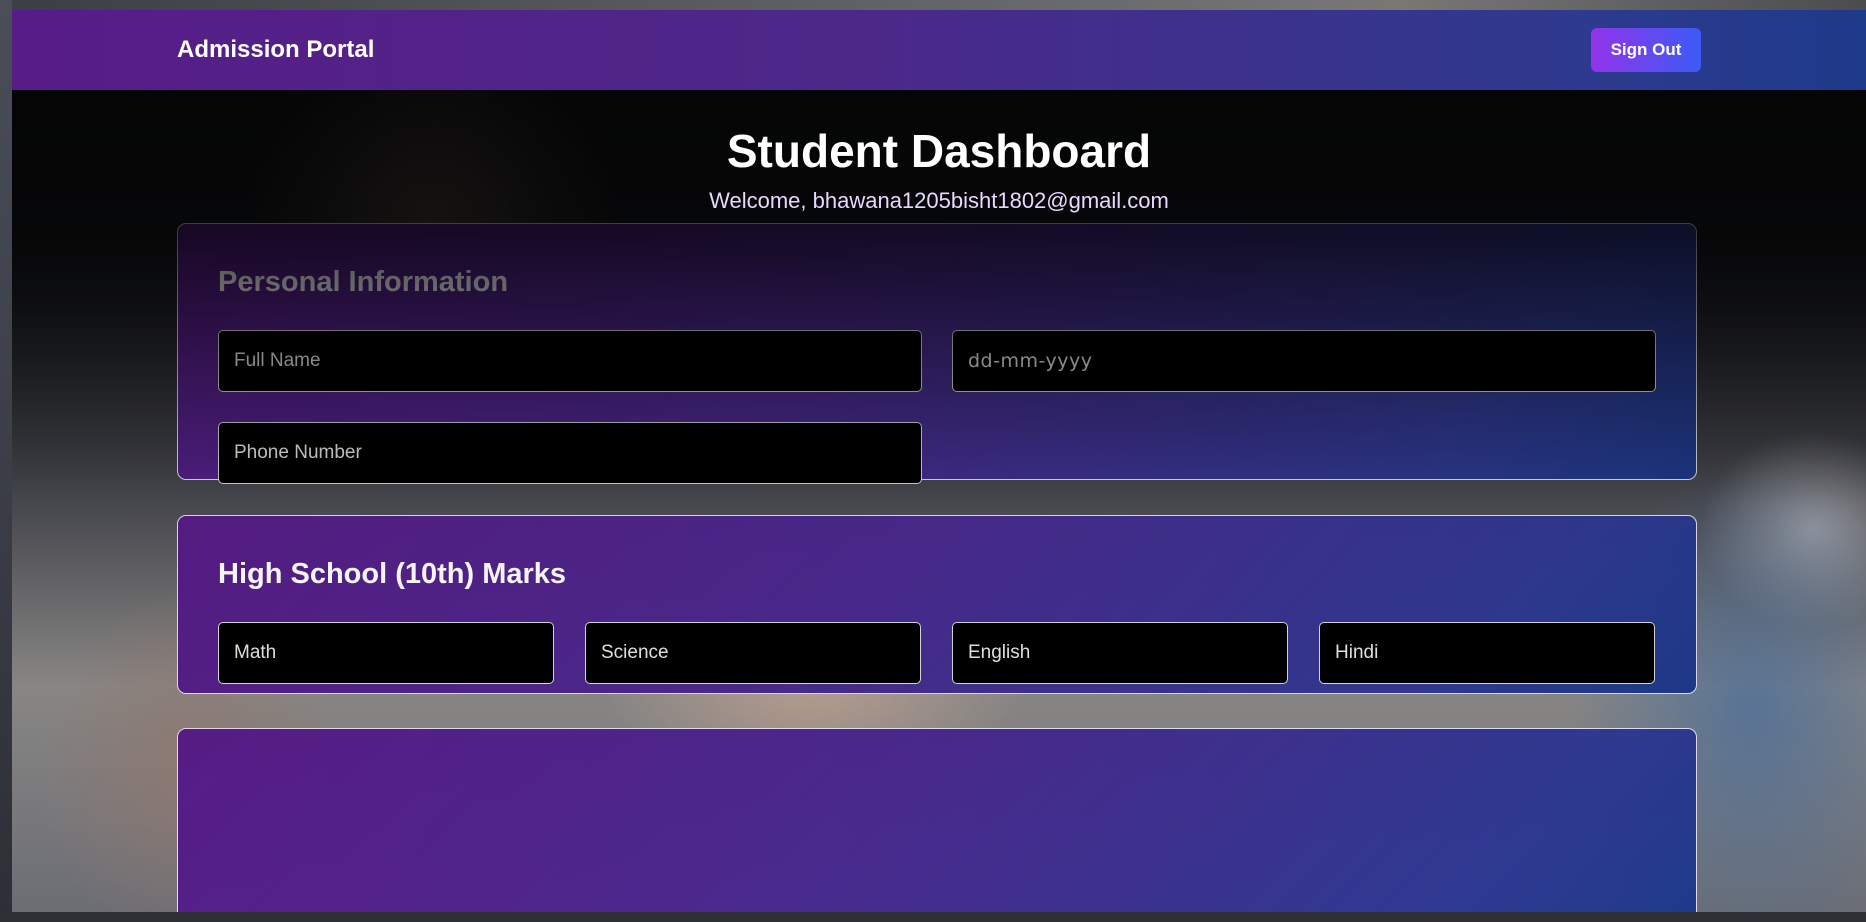 The width and height of the screenshot is (1866, 922). I want to click on page-title: Student Dashboard, so click(939, 151).